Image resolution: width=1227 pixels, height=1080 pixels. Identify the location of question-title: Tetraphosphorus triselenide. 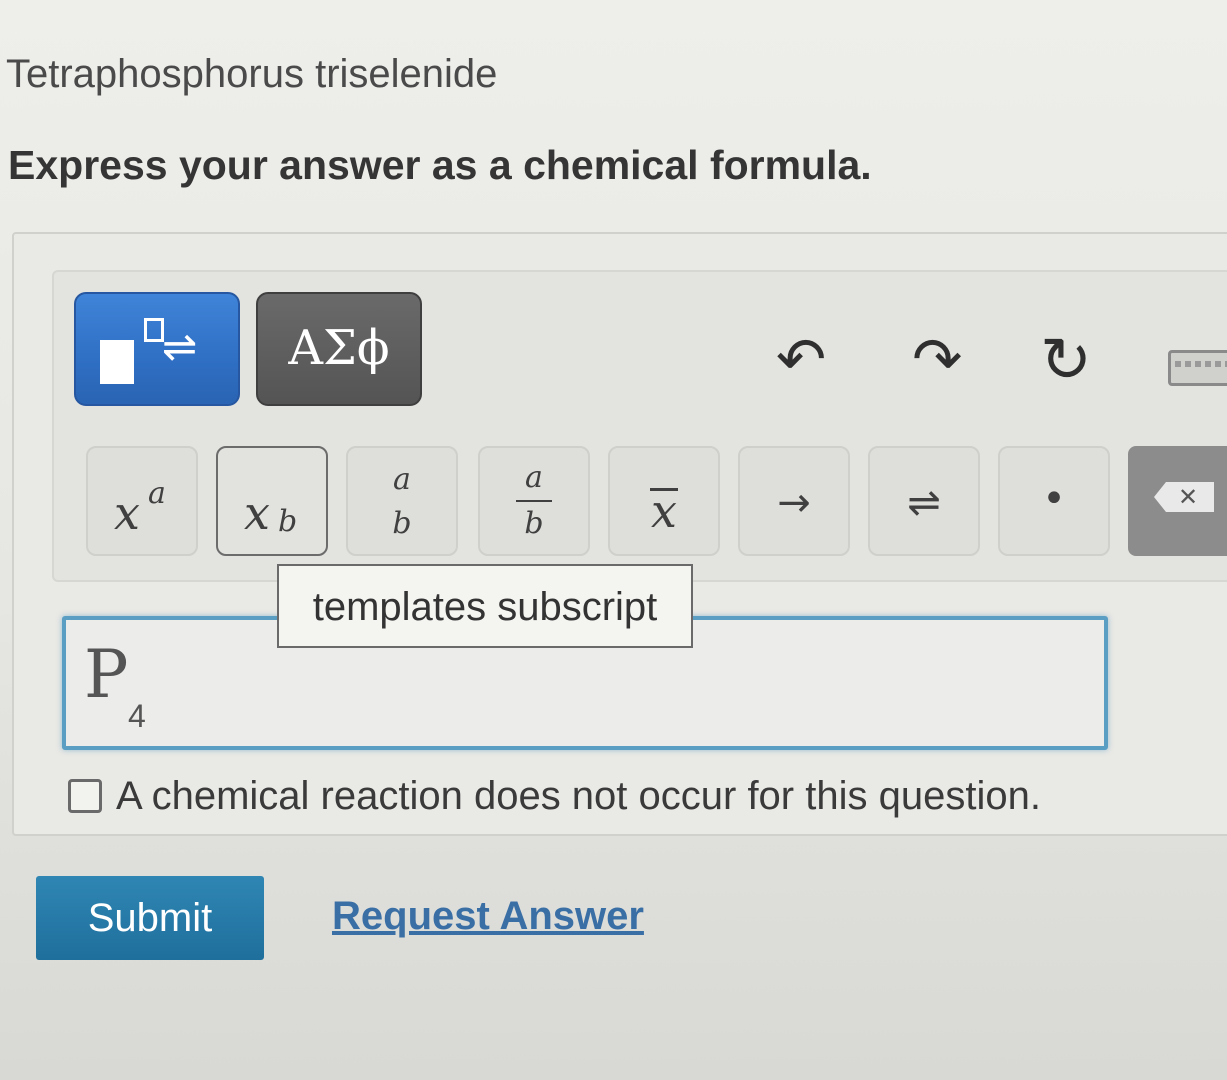
(252, 74).